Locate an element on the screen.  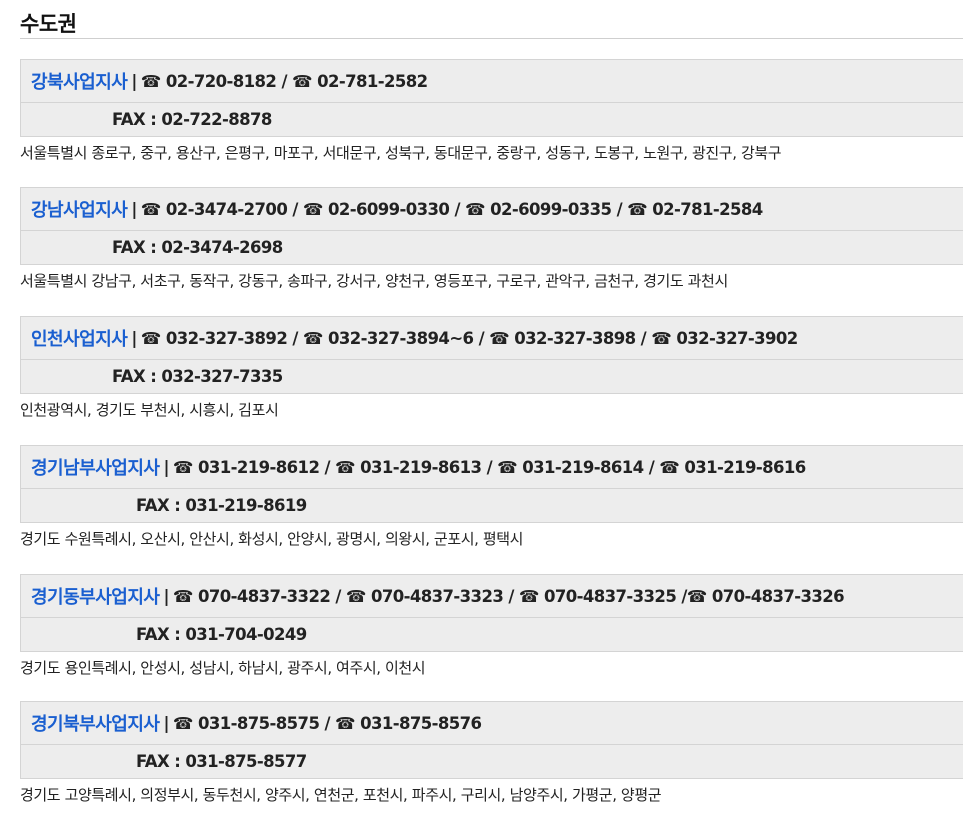
section-title: 수도권 is located at coordinates (48, 24).